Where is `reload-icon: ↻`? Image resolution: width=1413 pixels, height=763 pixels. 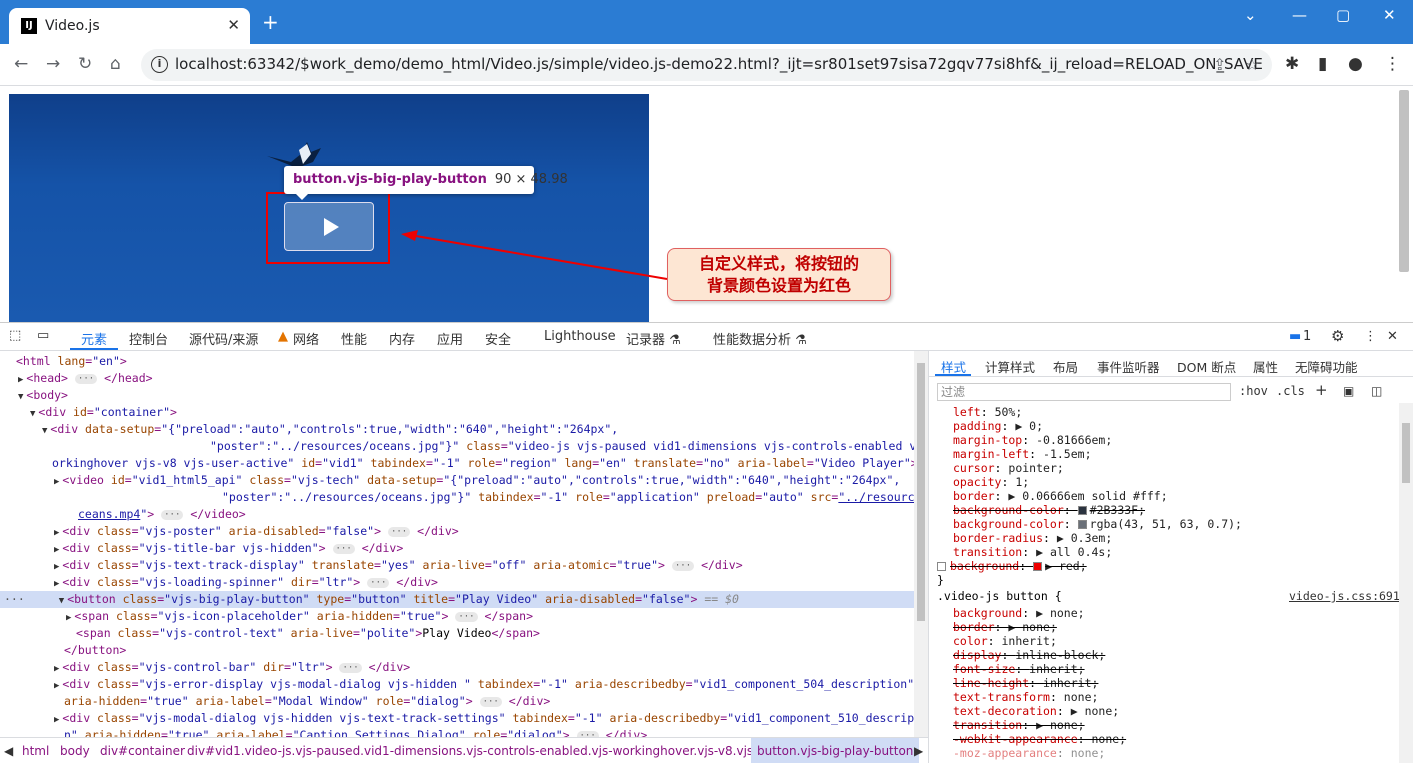
reload-icon: ↻ is located at coordinates (85, 64).